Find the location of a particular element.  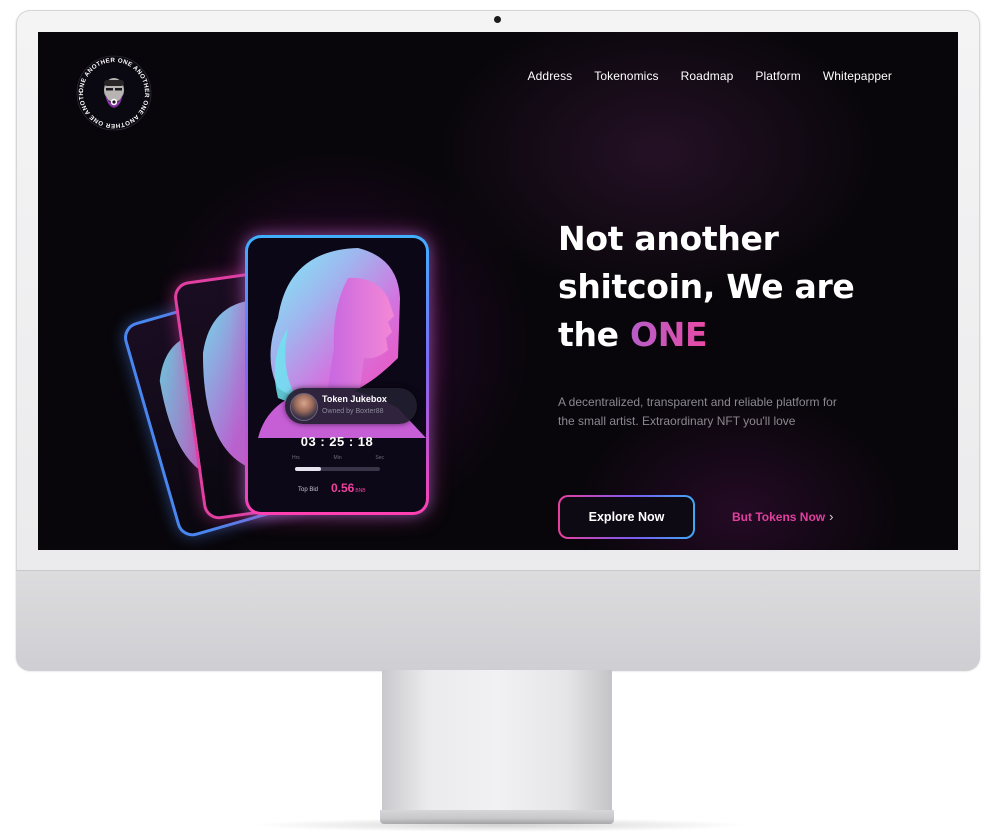

auction-timer: 03 : 25 : 18 is located at coordinates (337, 441).